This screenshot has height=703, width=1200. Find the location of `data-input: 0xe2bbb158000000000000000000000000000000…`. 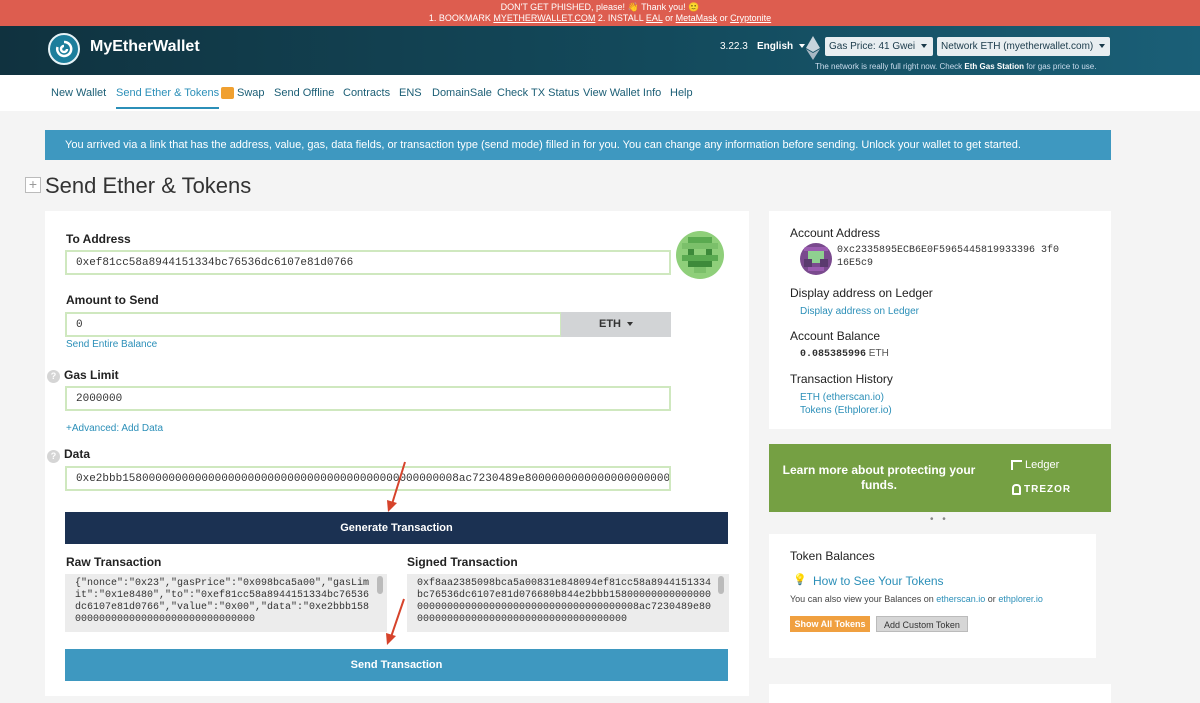

data-input: 0xe2bbb158000000000000000000000000000000… is located at coordinates (368, 478).